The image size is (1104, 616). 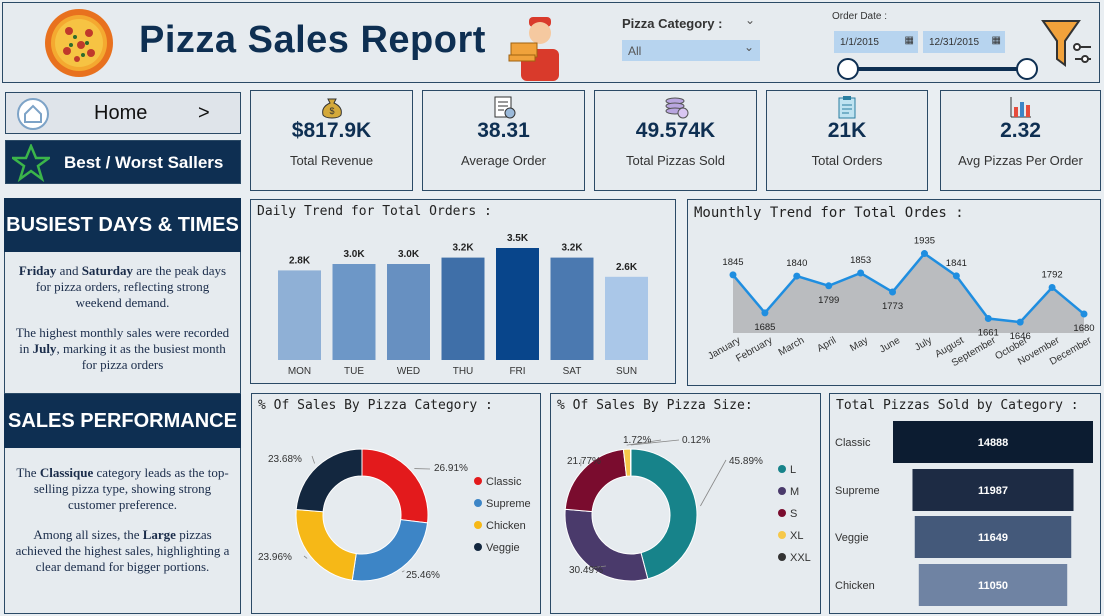 I want to click on category-tick-label: Chicken, so click(x=855, y=586).